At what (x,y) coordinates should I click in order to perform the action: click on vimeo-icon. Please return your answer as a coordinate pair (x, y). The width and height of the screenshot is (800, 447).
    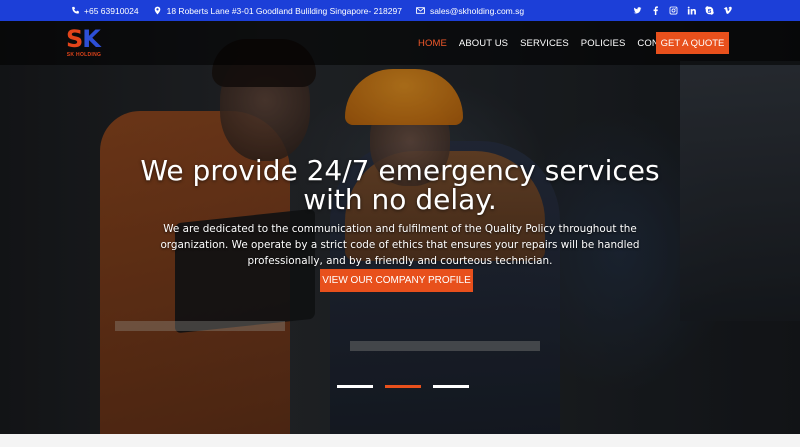
    Looking at the image, I should click on (727, 10).